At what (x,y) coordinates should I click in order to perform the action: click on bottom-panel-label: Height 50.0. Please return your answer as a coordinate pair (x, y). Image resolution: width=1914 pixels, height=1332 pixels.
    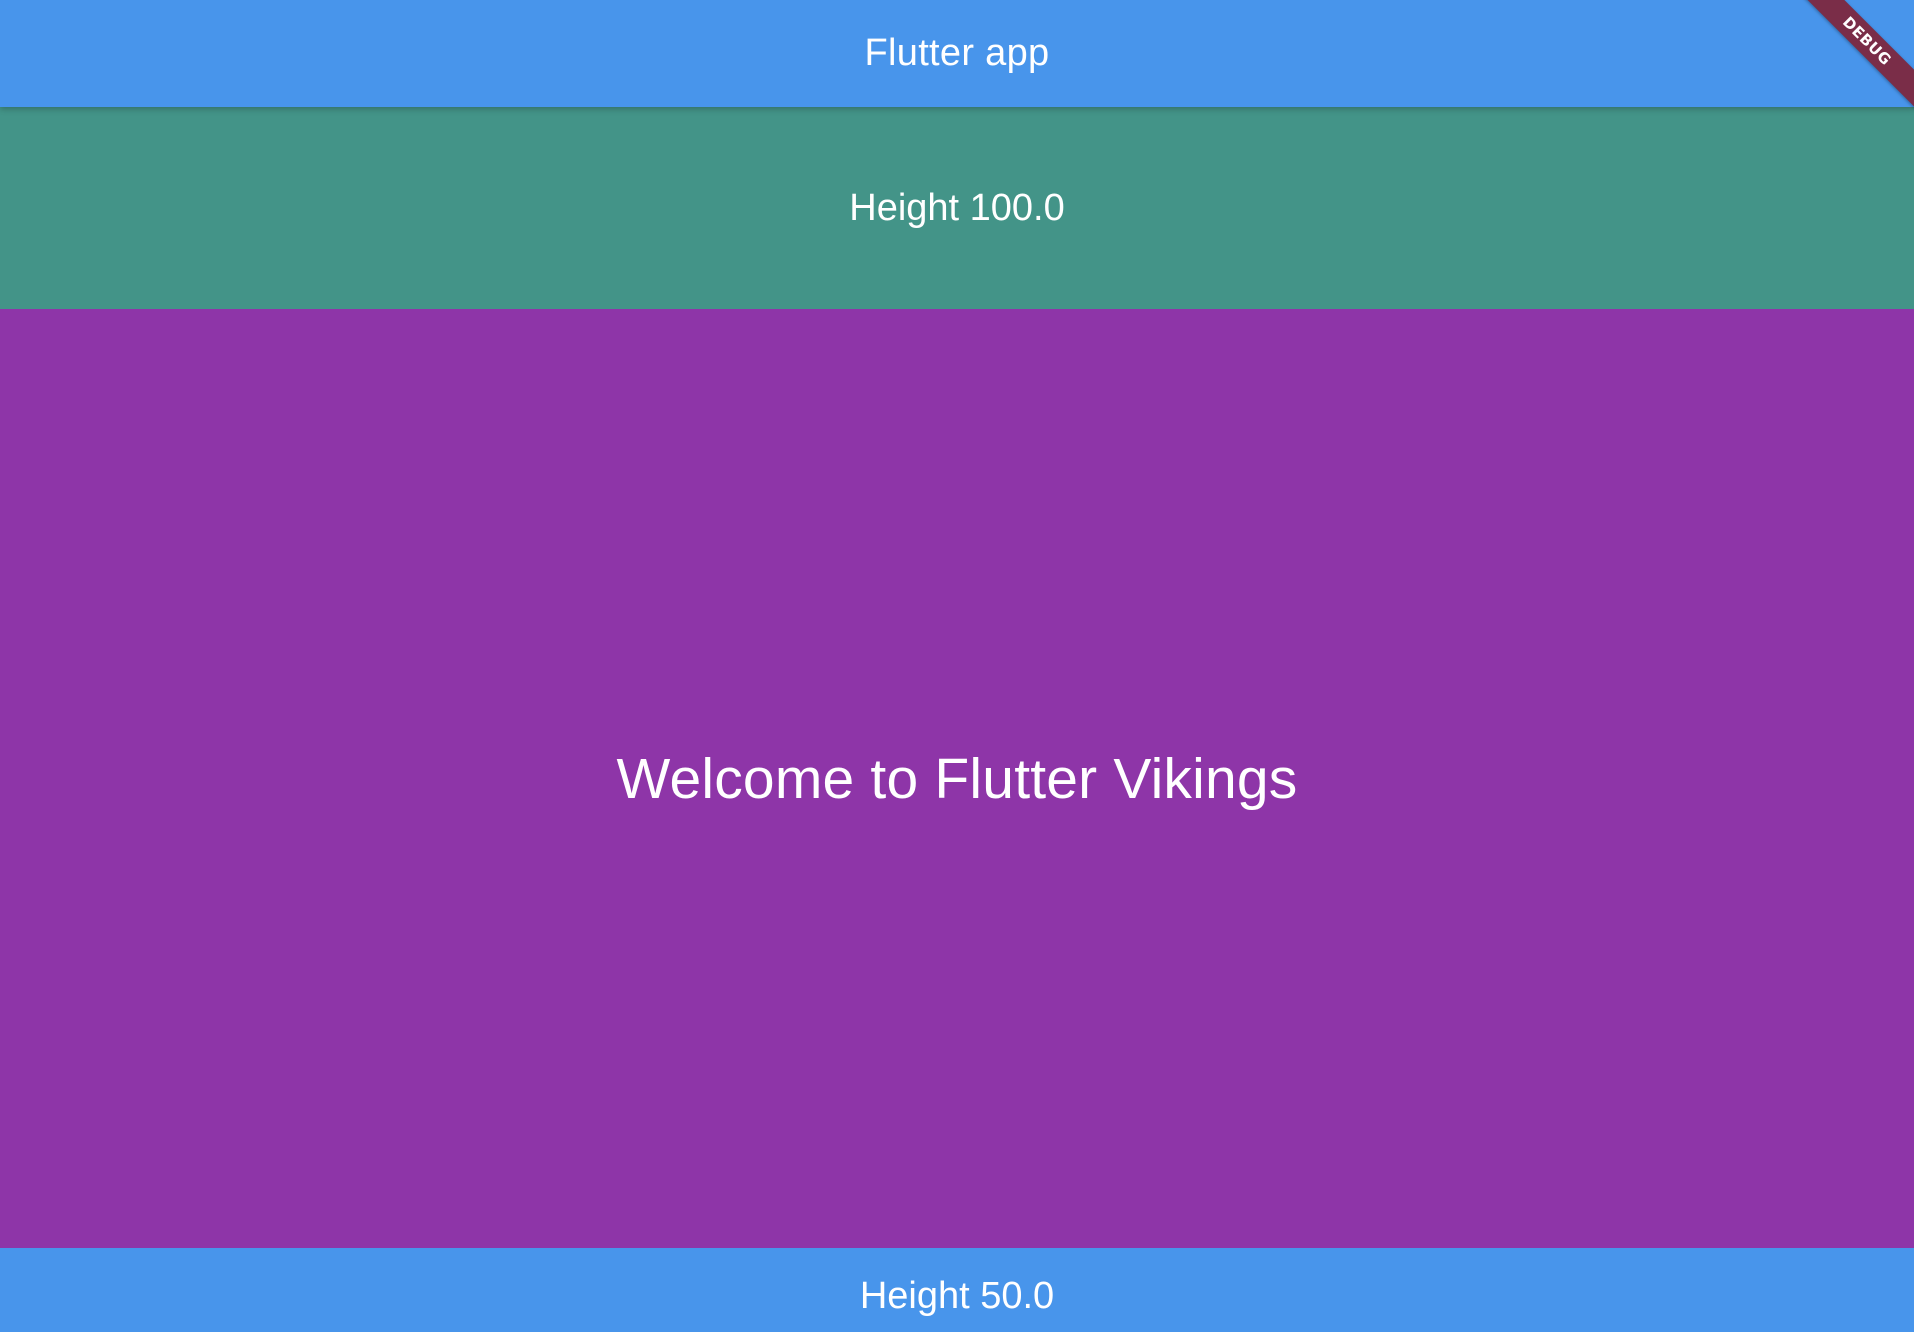
    Looking at the image, I should click on (957, 1295).